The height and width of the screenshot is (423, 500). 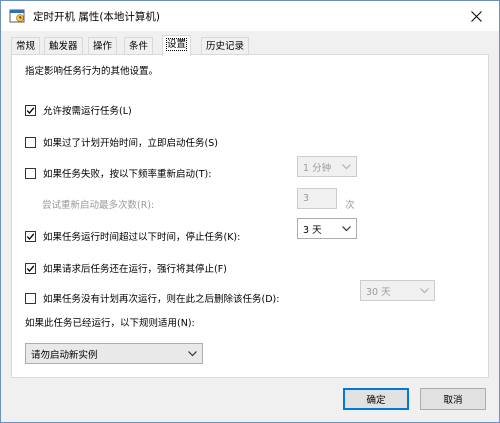 I want to click on restart-interval-select: 1 分钟, so click(x=327, y=166).